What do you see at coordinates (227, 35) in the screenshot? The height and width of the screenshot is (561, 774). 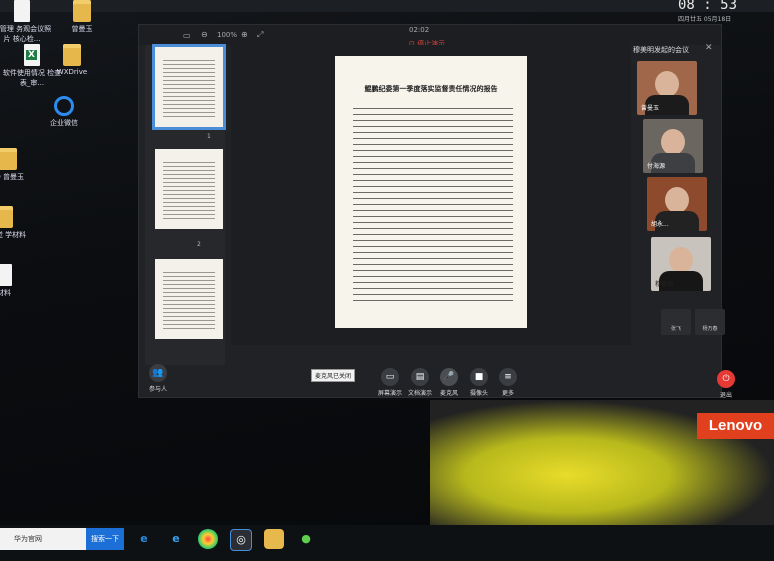 I see `zoom-level: 100%` at bounding box center [227, 35].